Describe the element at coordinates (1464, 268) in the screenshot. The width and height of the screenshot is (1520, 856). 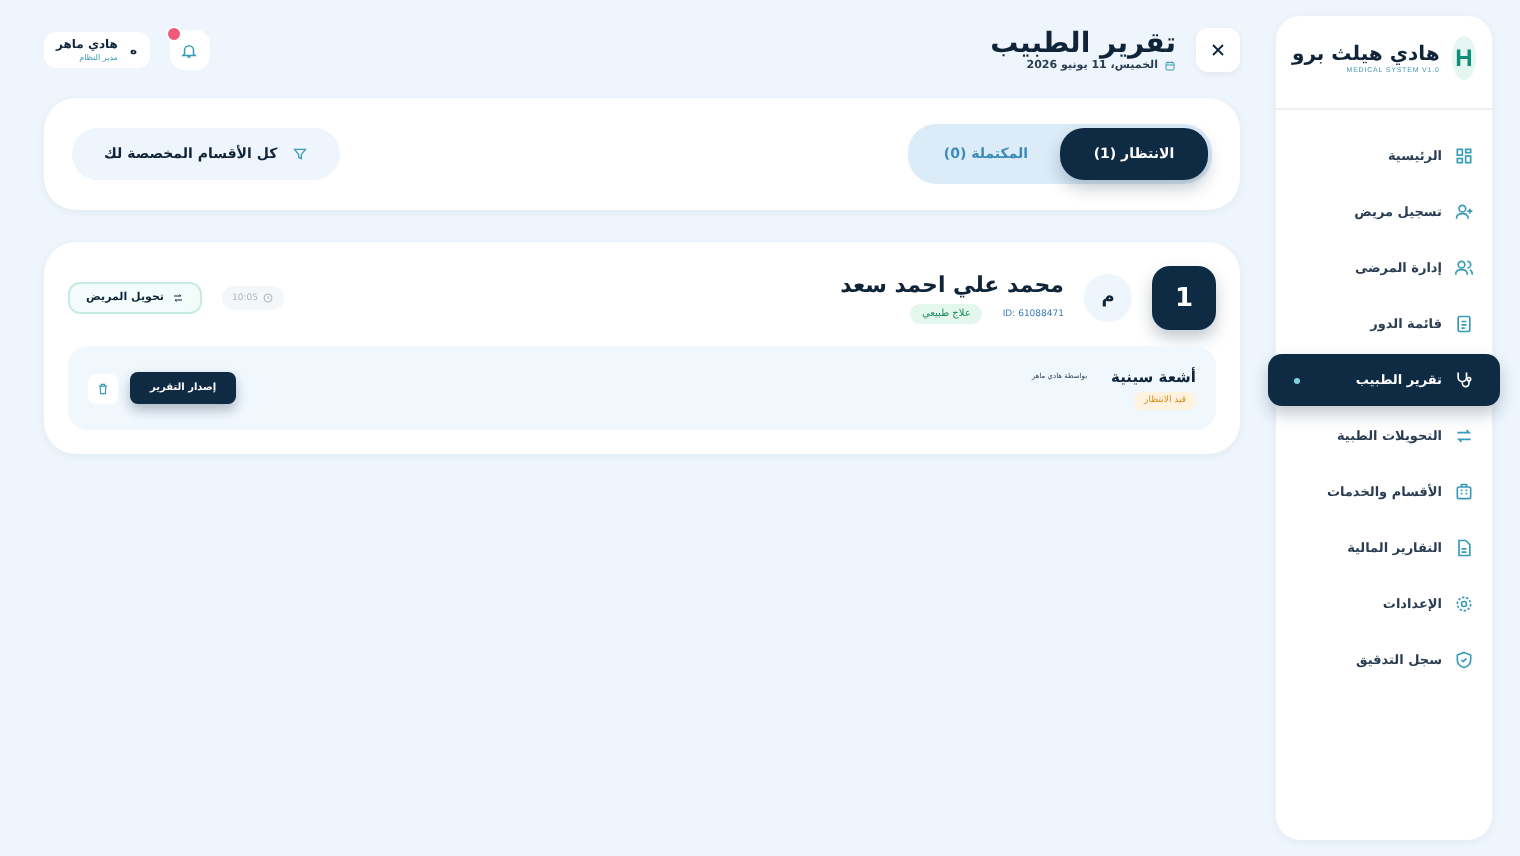
I see `users-icon` at that location.